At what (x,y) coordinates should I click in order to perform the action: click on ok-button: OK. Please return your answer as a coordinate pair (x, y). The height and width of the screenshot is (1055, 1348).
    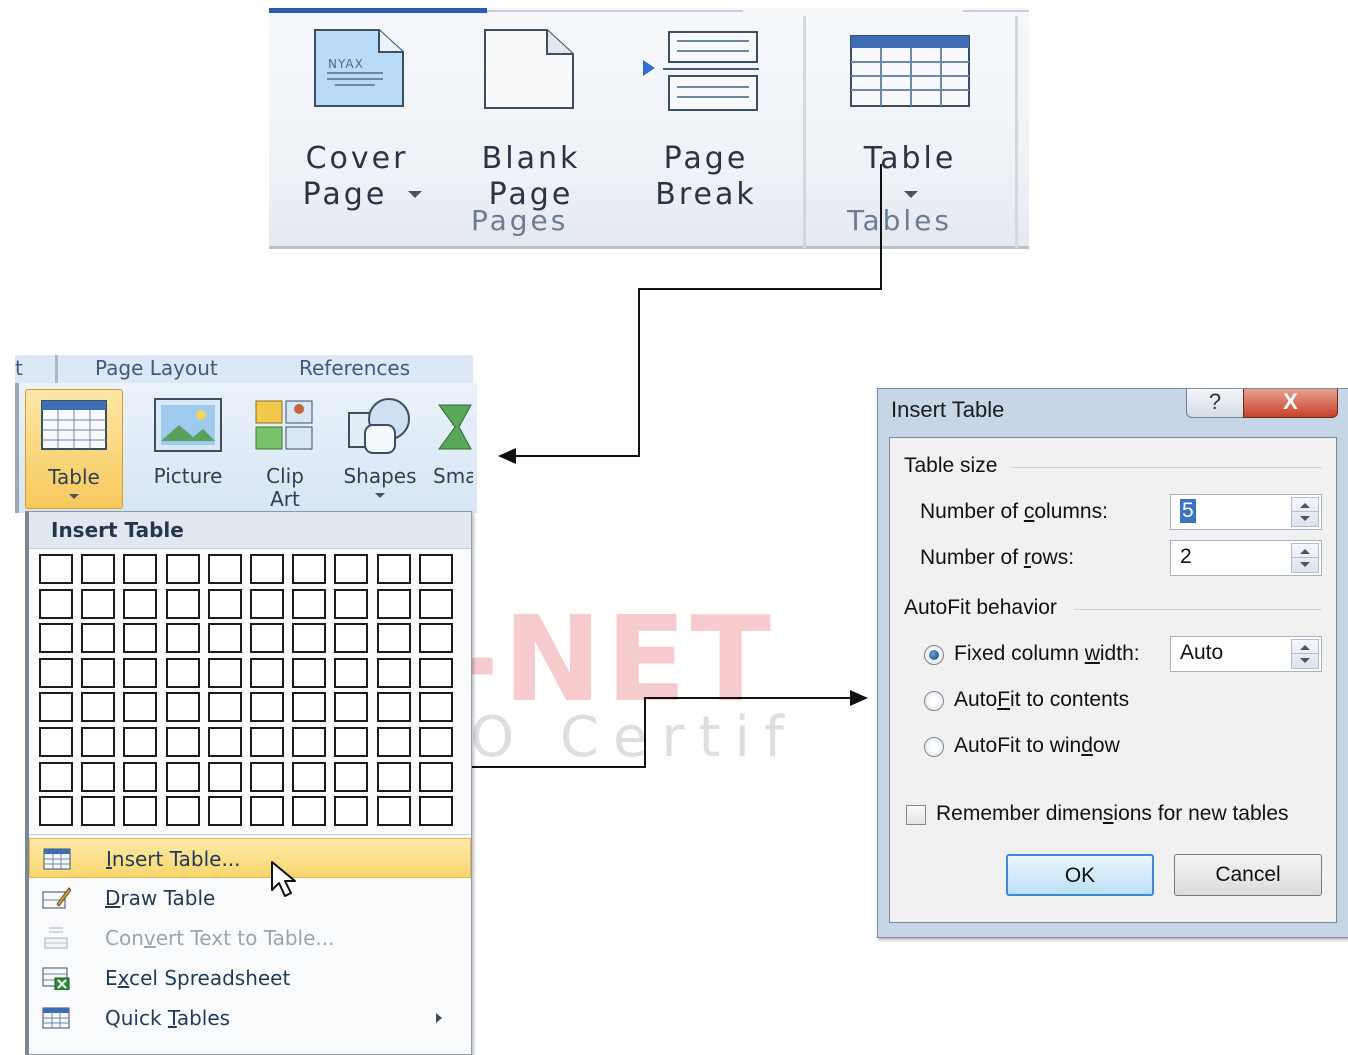
    Looking at the image, I should click on (1080, 875).